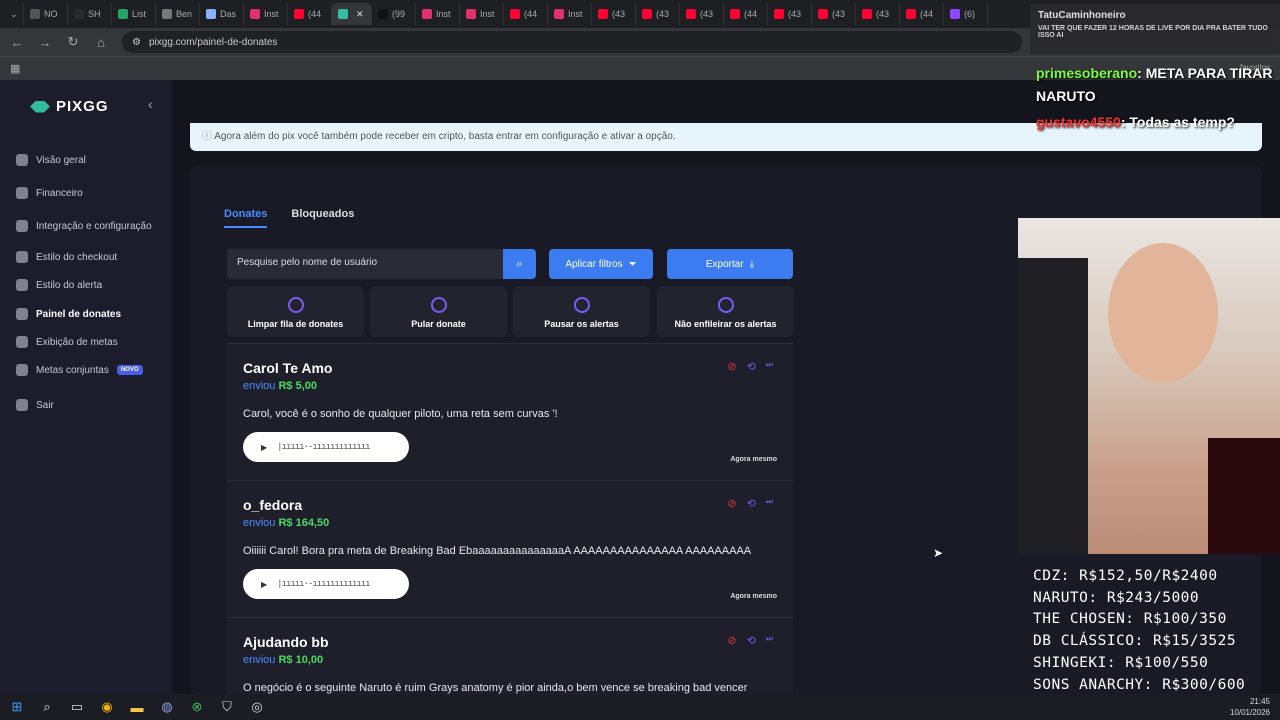 The image size is (1280, 720). I want to click on discord-icon: ◍, so click(167, 707).